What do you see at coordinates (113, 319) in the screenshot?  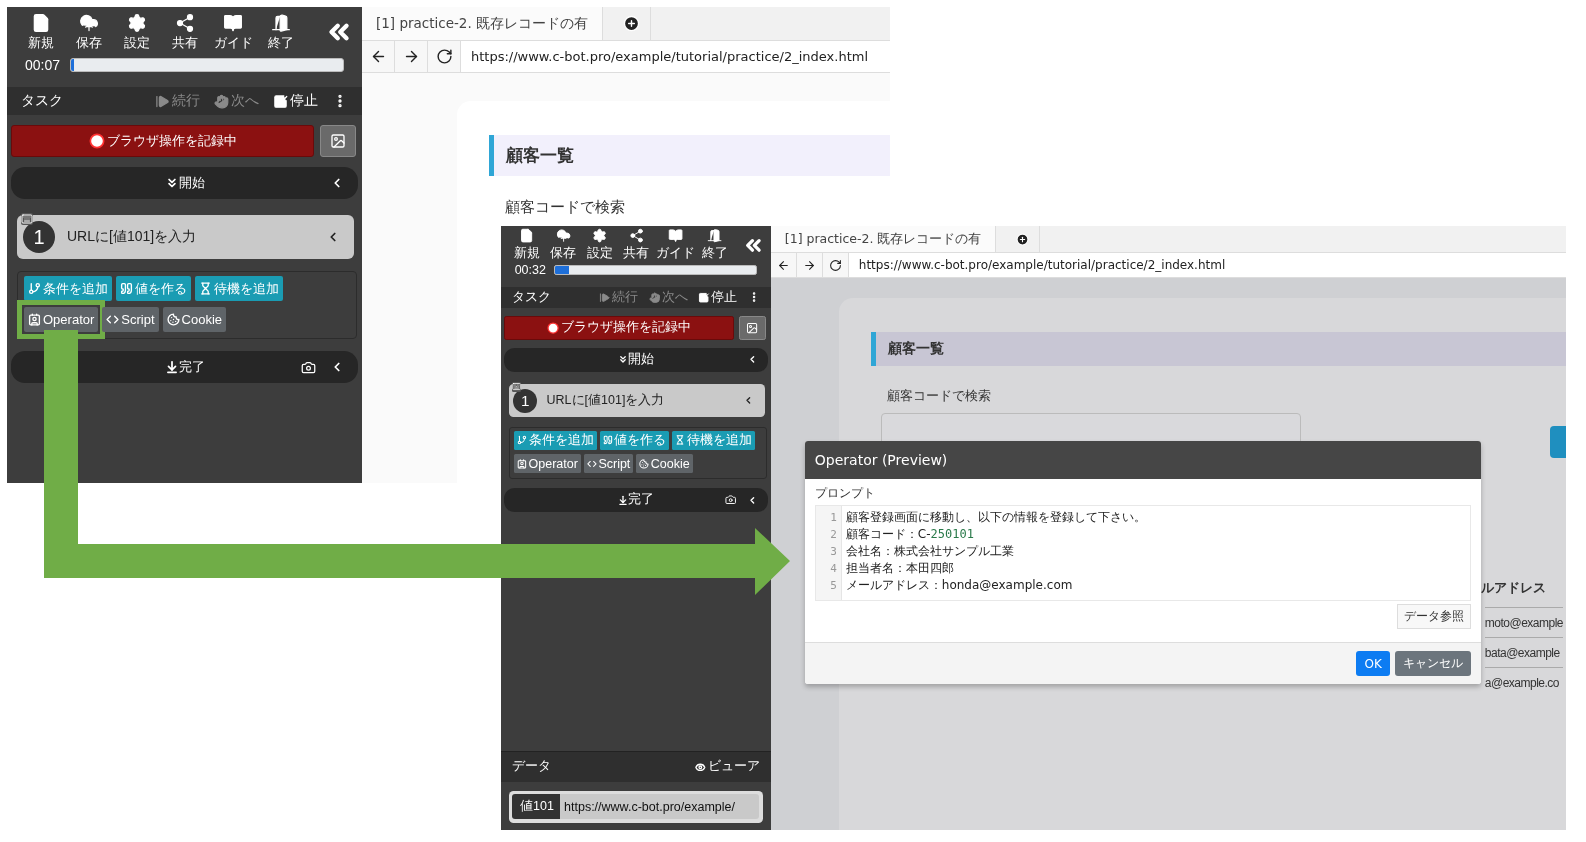 I see `code-icon` at bounding box center [113, 319].